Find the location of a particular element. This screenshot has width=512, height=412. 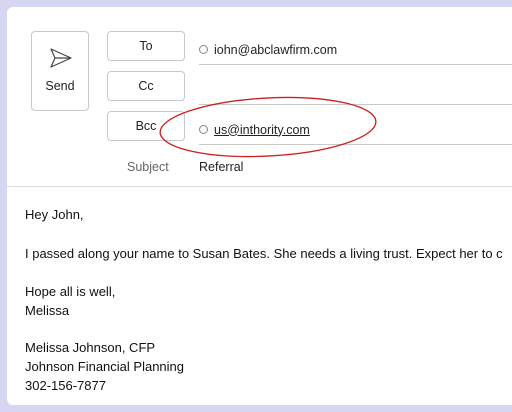

bcc-field: us@inthority.com is located at coordinates (355, 130).